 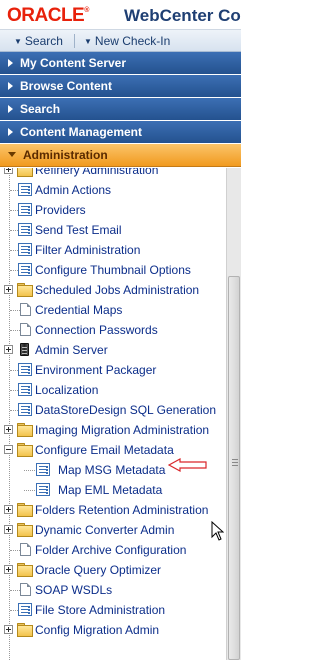 I want to click on section-administration: Administration, so click(x=120, y=155).